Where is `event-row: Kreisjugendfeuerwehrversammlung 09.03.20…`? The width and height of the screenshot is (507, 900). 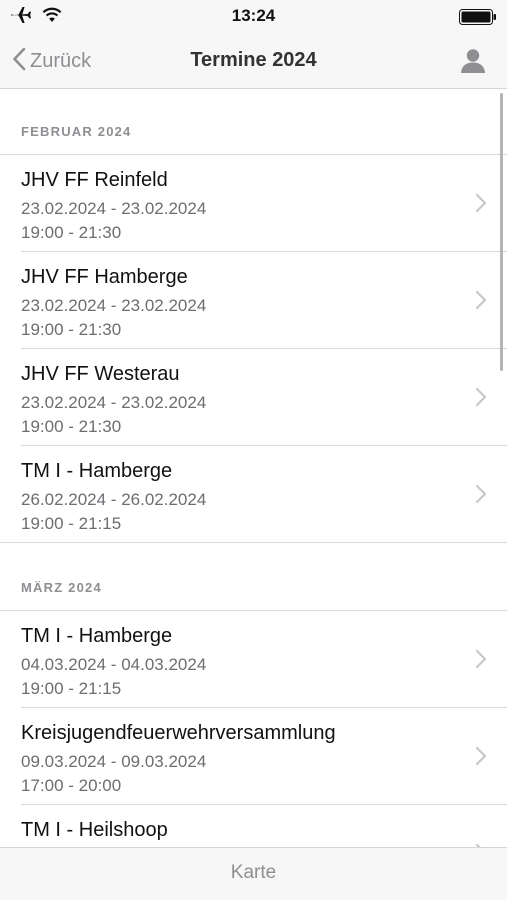
event-row: Kreisjugendfeuerwehrversammlung 09.03.20… is located at coordinates (264, 756).